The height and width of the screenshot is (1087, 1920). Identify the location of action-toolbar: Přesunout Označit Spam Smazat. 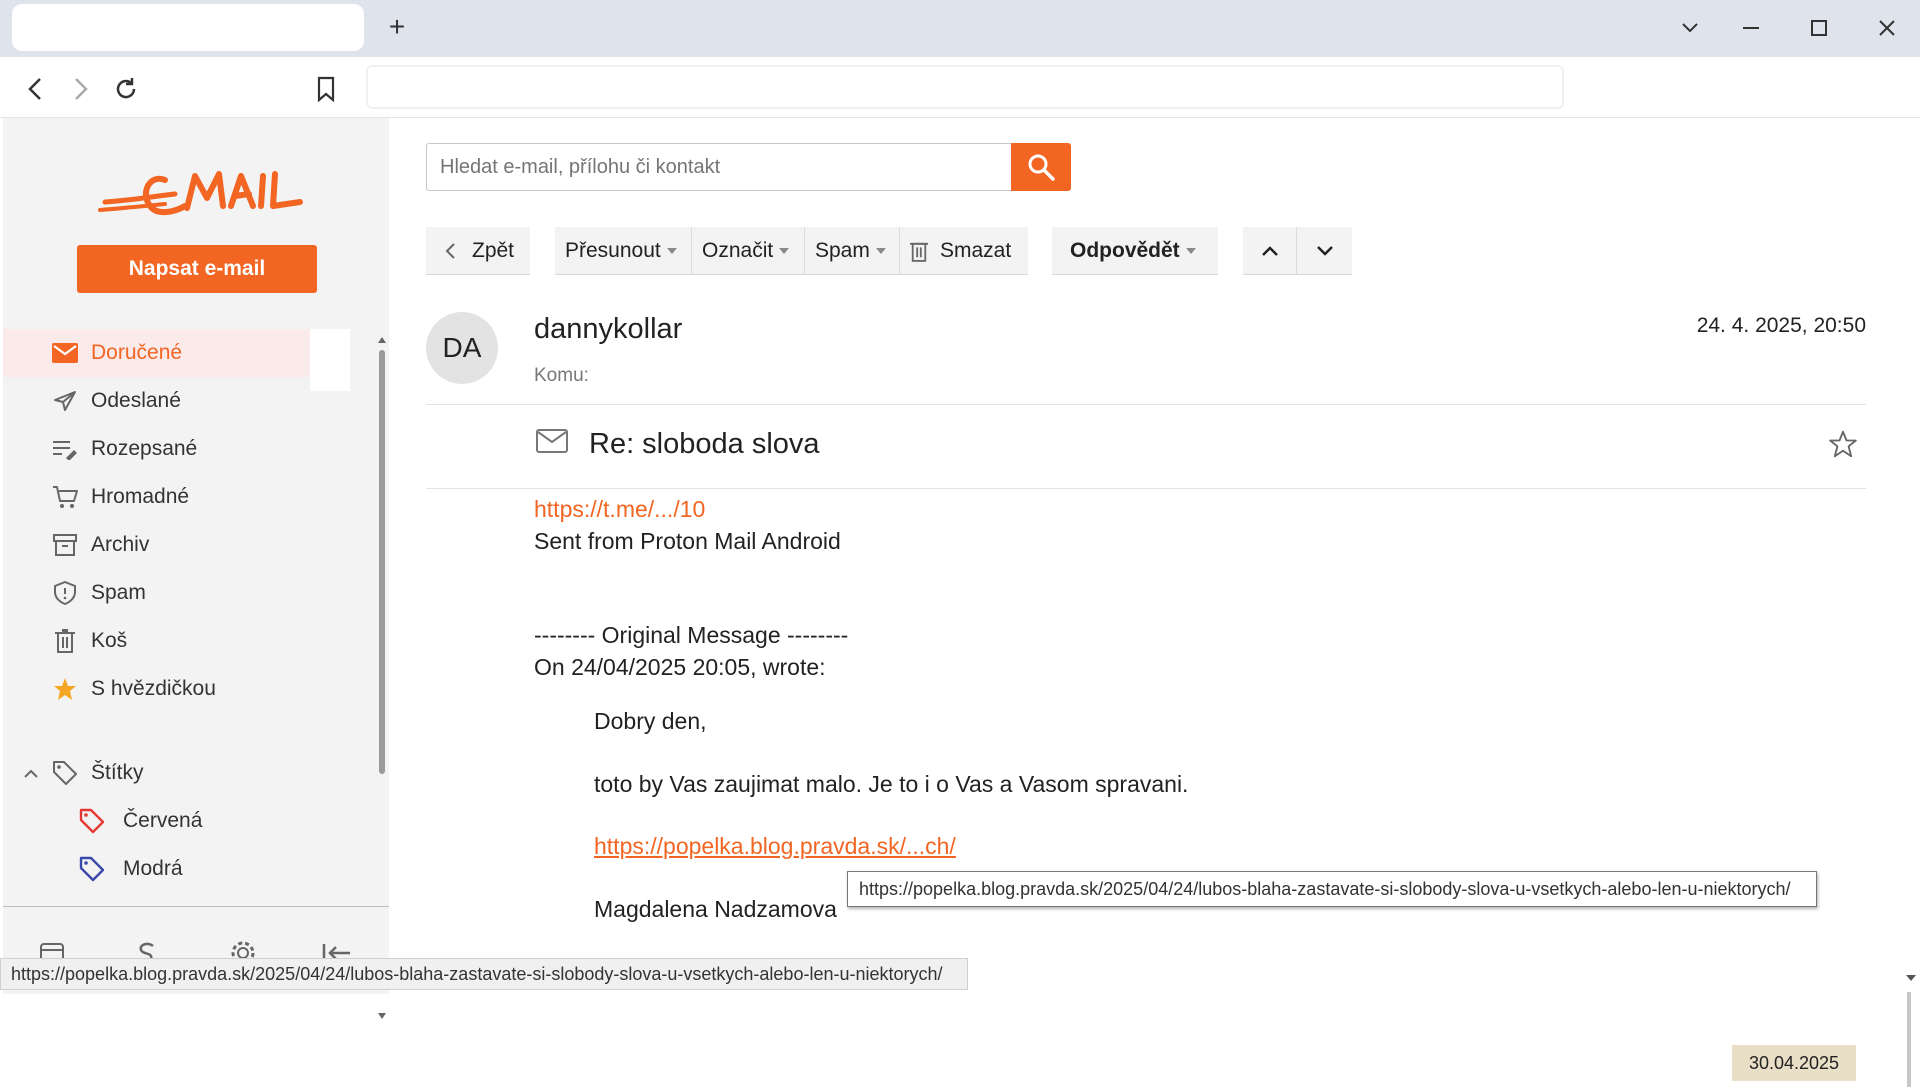
(791, 250).